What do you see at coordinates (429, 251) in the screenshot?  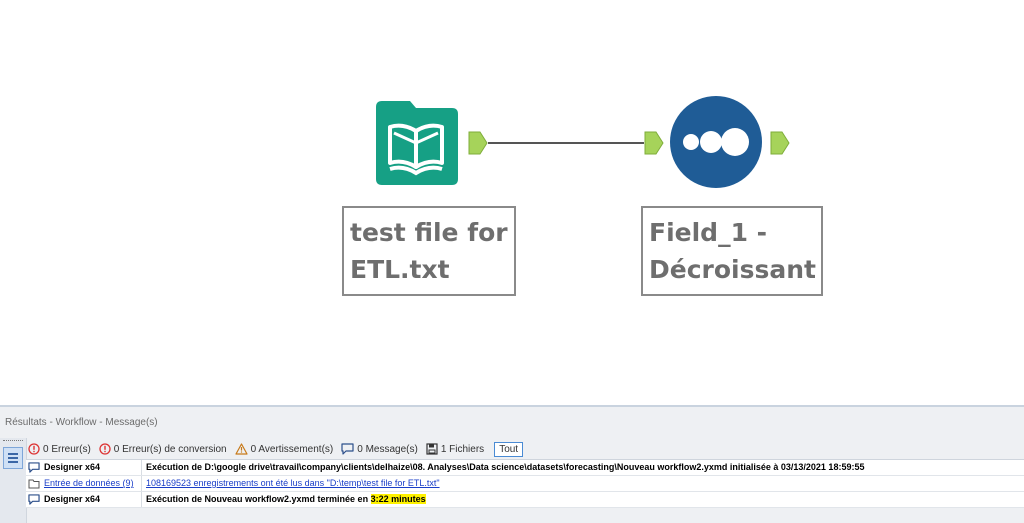 I see `input-tool-annotation: test file for ETL.txt` at bounding box center [429, 251].